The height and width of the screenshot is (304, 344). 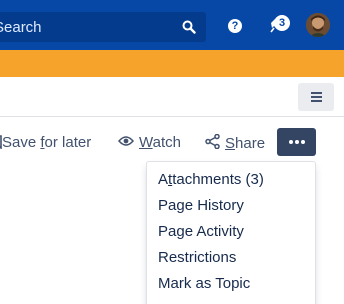 I want to click on save-for-later-button: Save for later, so click(x=45, y=144).